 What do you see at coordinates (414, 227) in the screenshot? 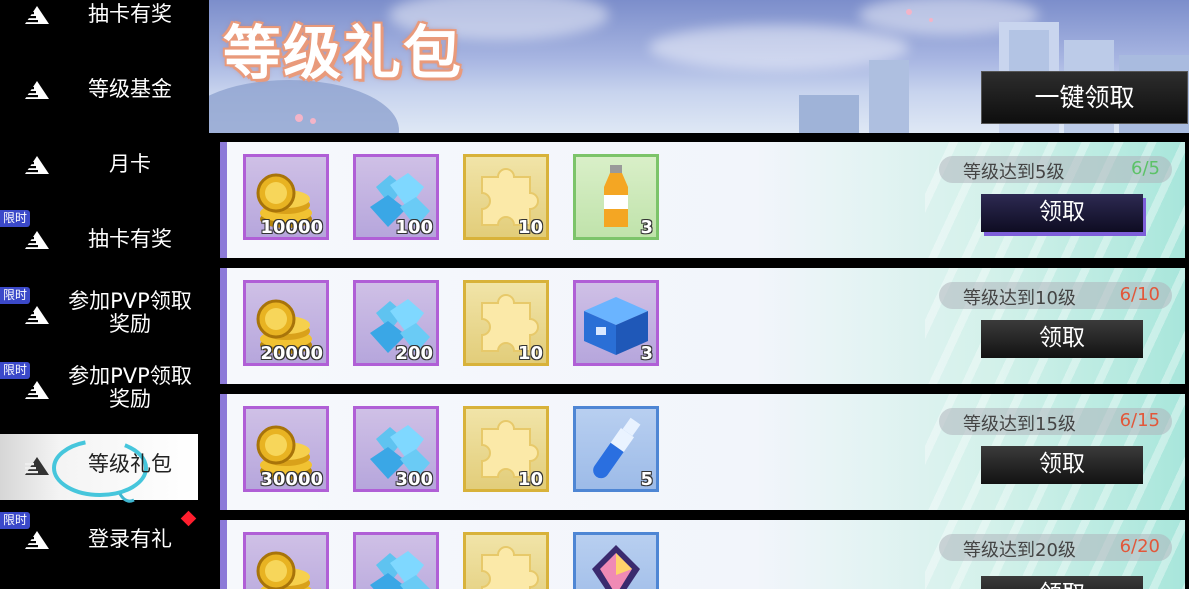
I see `item-quantity: 100` at bounding box center [414, 227].